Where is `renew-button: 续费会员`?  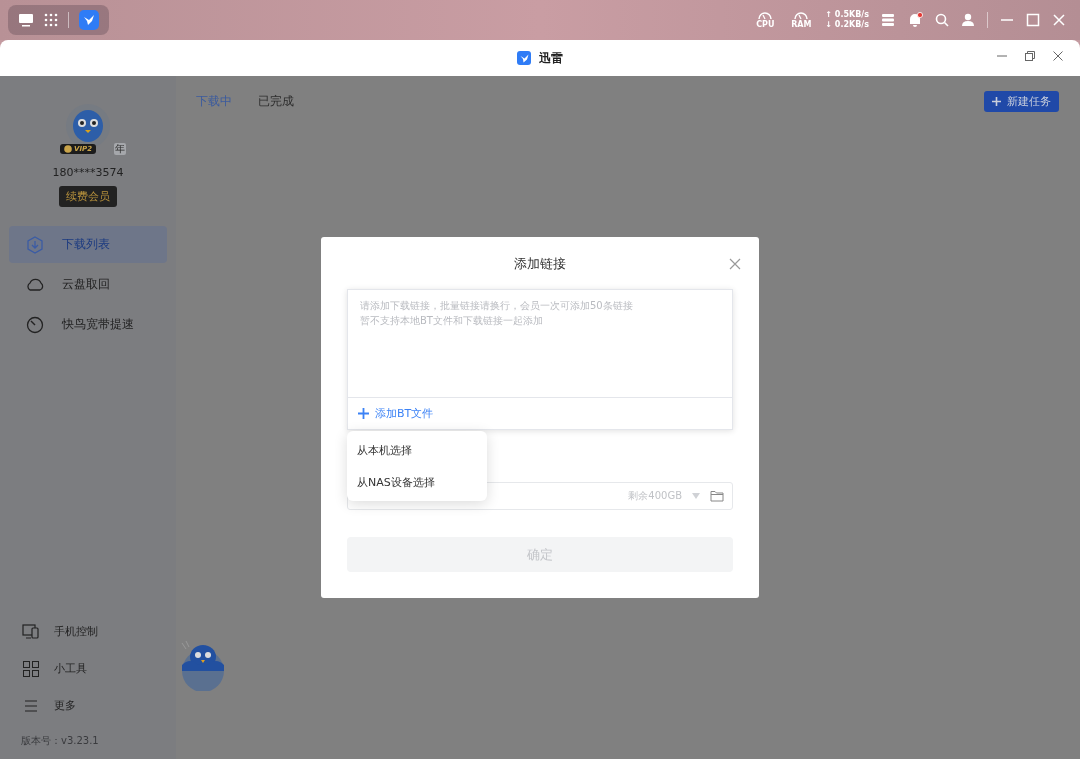
renew-button: 续费会员 is located at coordinates (88, 196).